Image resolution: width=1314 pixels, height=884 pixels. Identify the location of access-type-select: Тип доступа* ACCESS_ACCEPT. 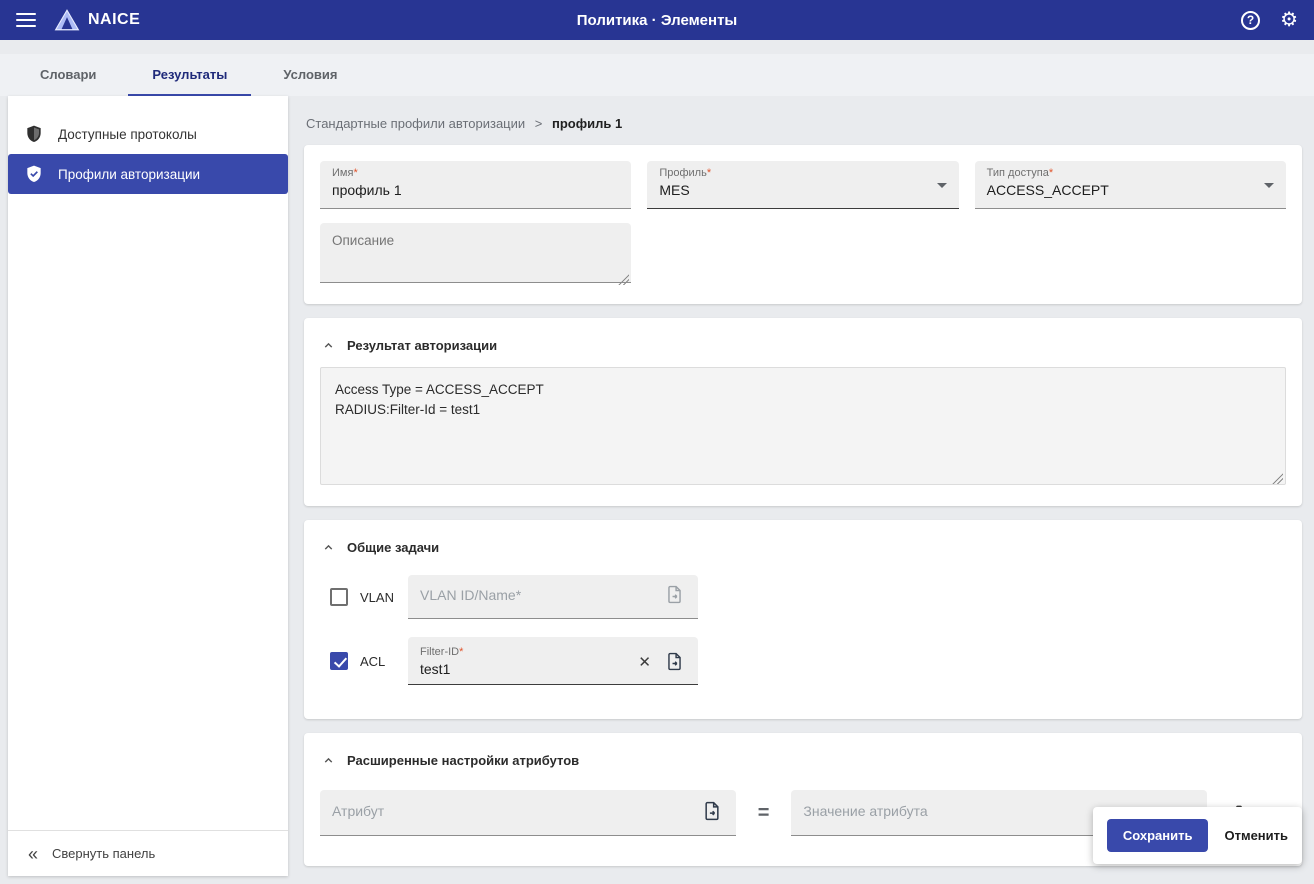
(1130, 185).